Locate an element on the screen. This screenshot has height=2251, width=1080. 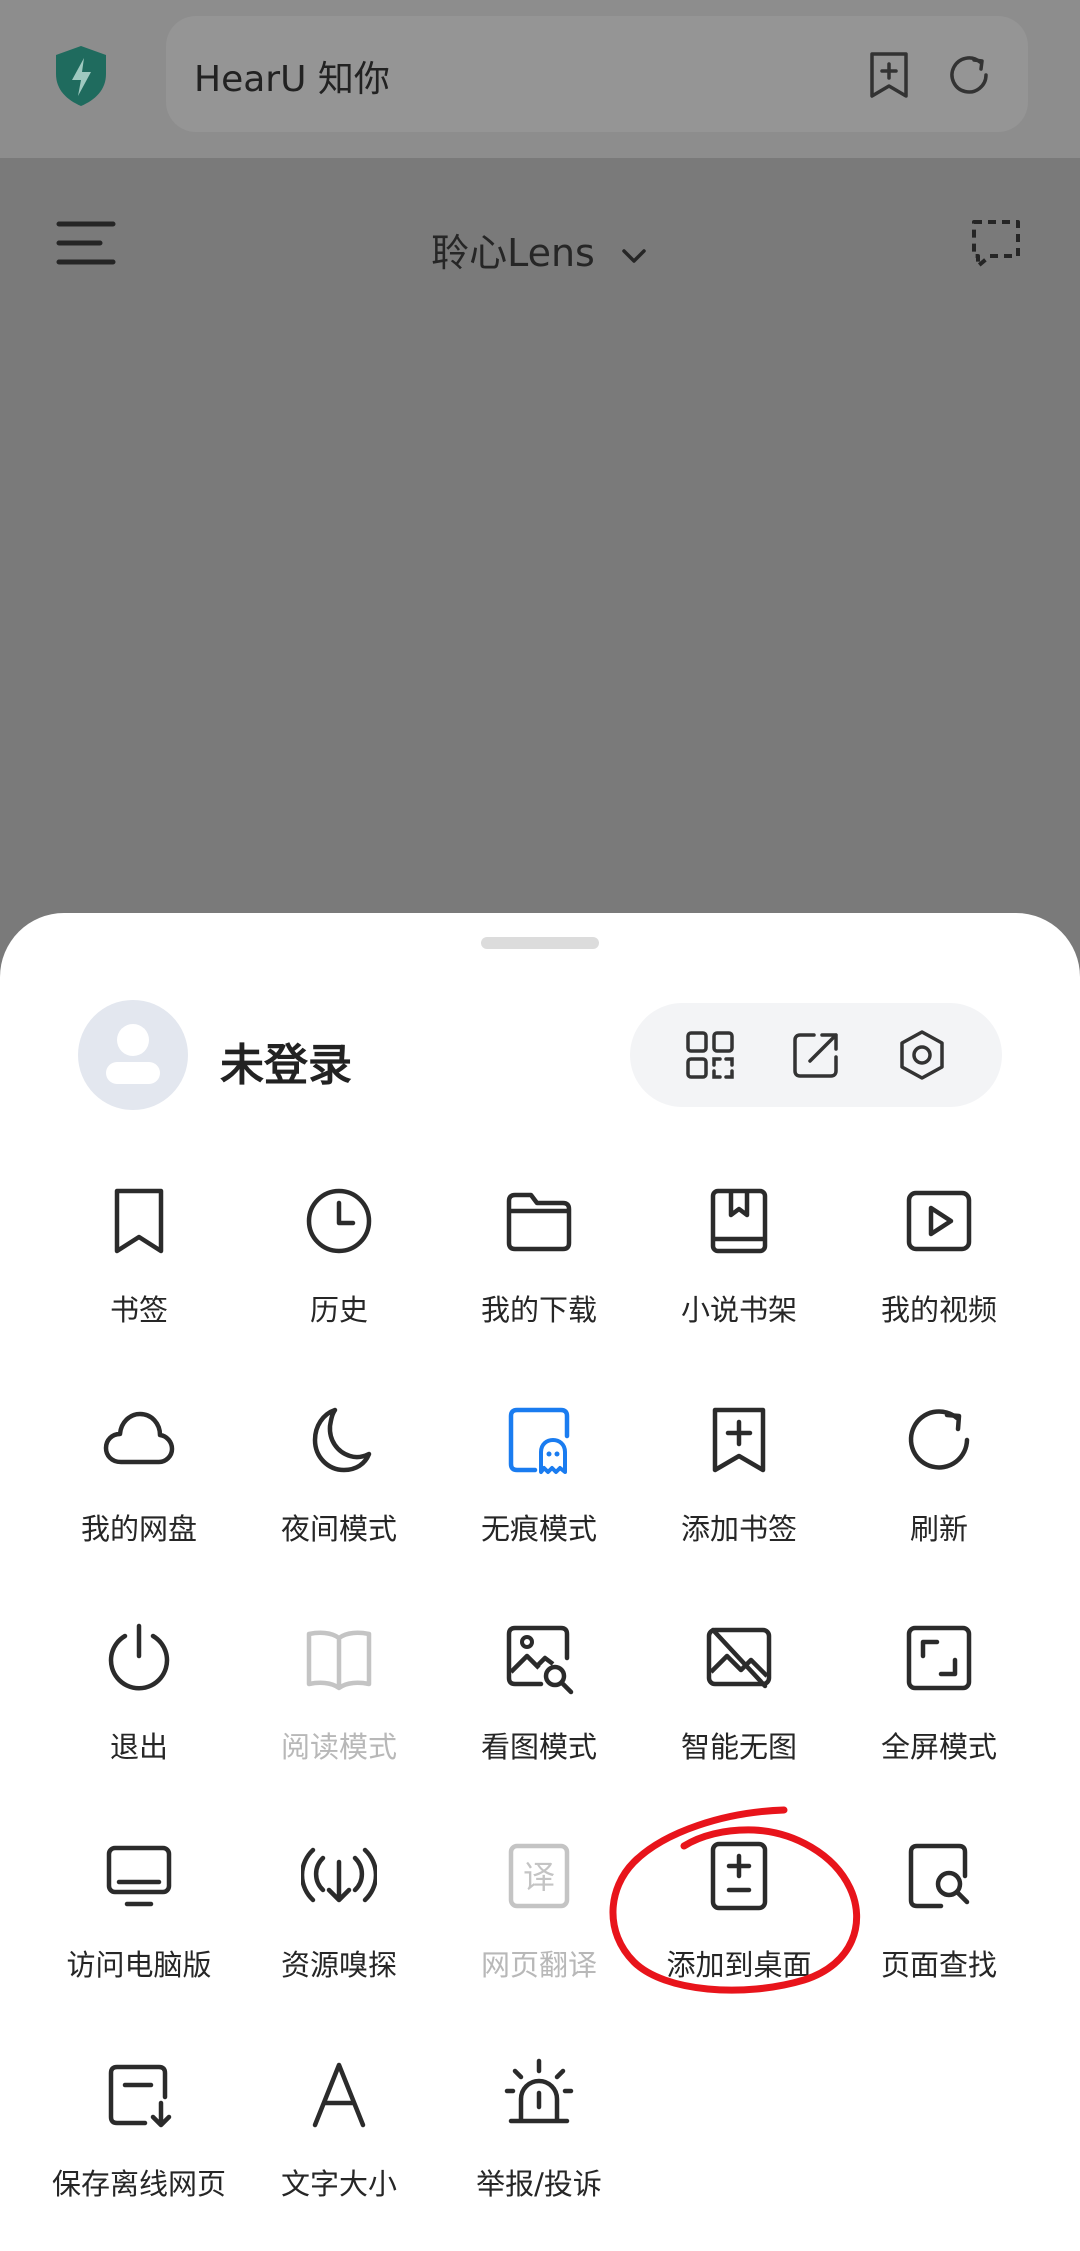
menu-item-fullscreen: 全屏模式 is located at coordinates (939, 1695).